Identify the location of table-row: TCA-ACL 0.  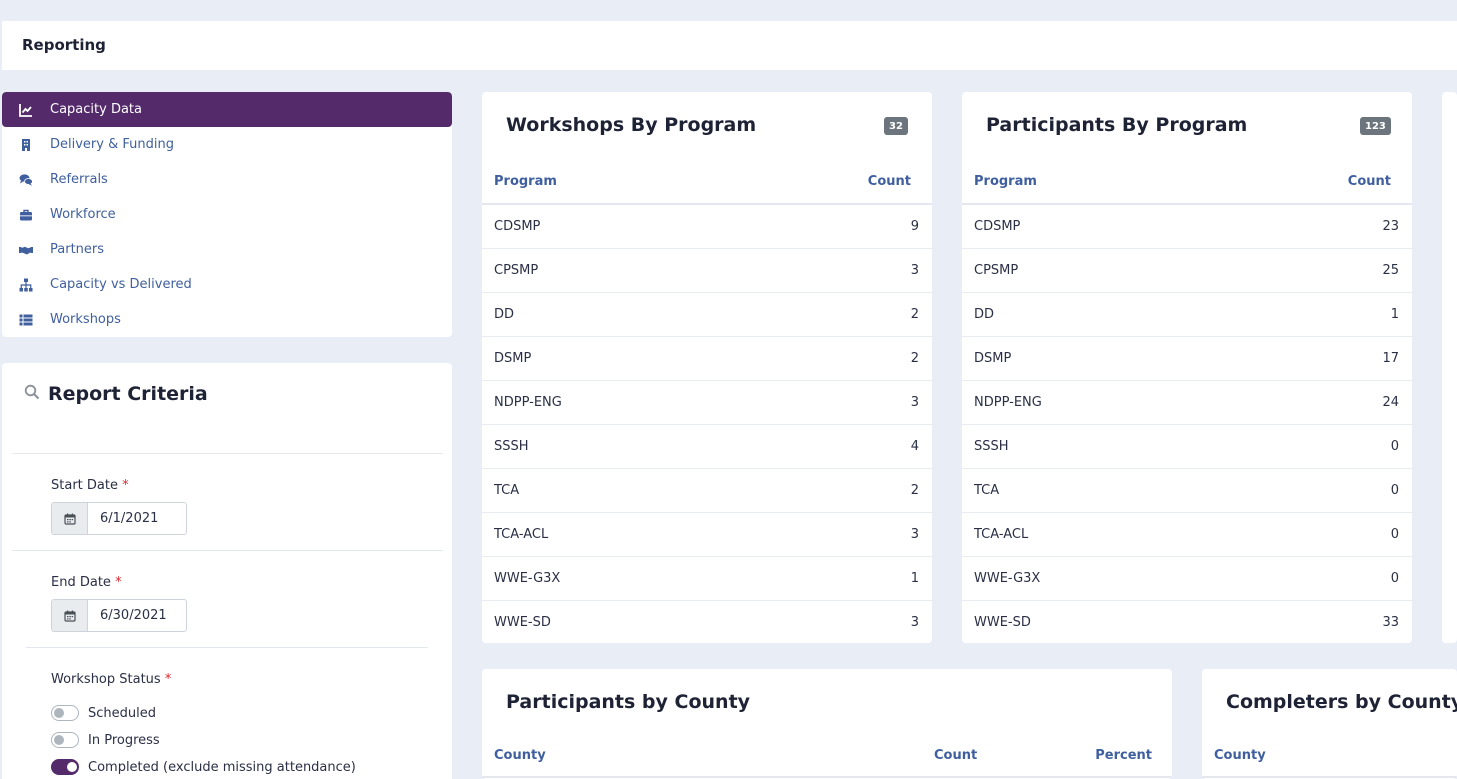
(1187, 535).